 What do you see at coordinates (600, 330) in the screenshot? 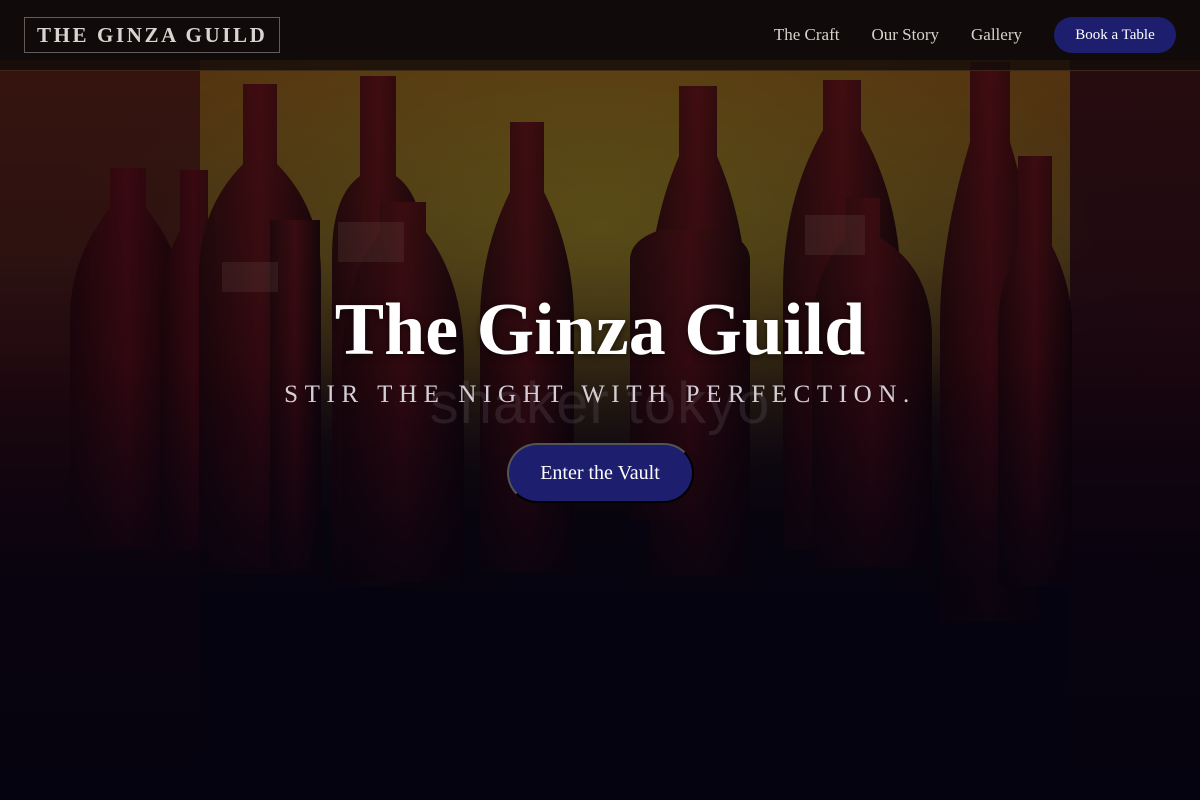
I see `hero-title: The Ginza Guild` at bounding box center [600, 330].